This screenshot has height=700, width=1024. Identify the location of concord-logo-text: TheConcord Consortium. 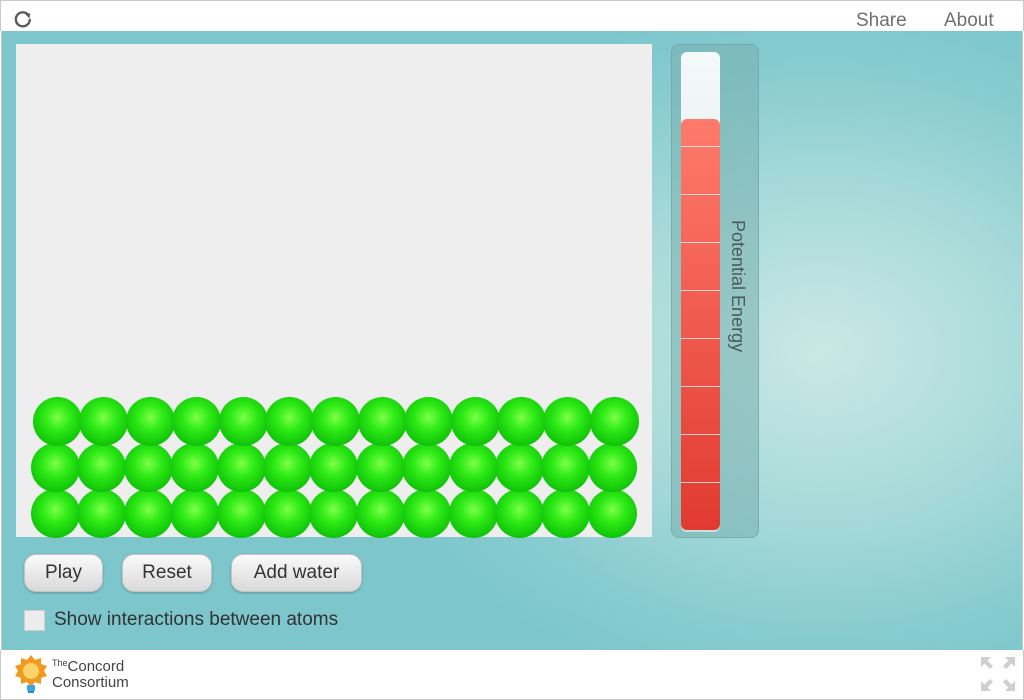
(90, 674).